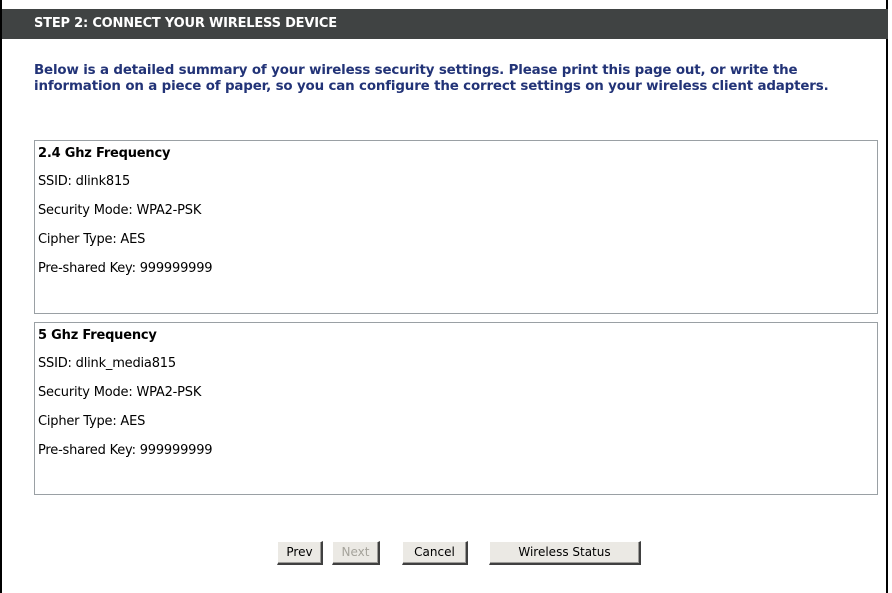 The image size is (892, 593). What do you see at coordinates (97, 335) in the screenshot?
I see `frequency-title: 5 Ghz Frequency` at bounding box center [97, 335].